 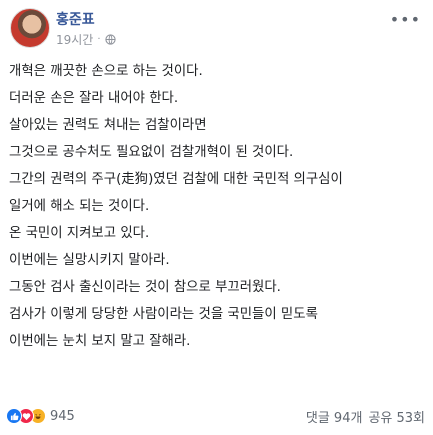 I want to click on post-paragraph: 그간의 권력의 주구(走狗)였던 검찰에 대한 국민적 의구심이, so click(x=176, y=179).